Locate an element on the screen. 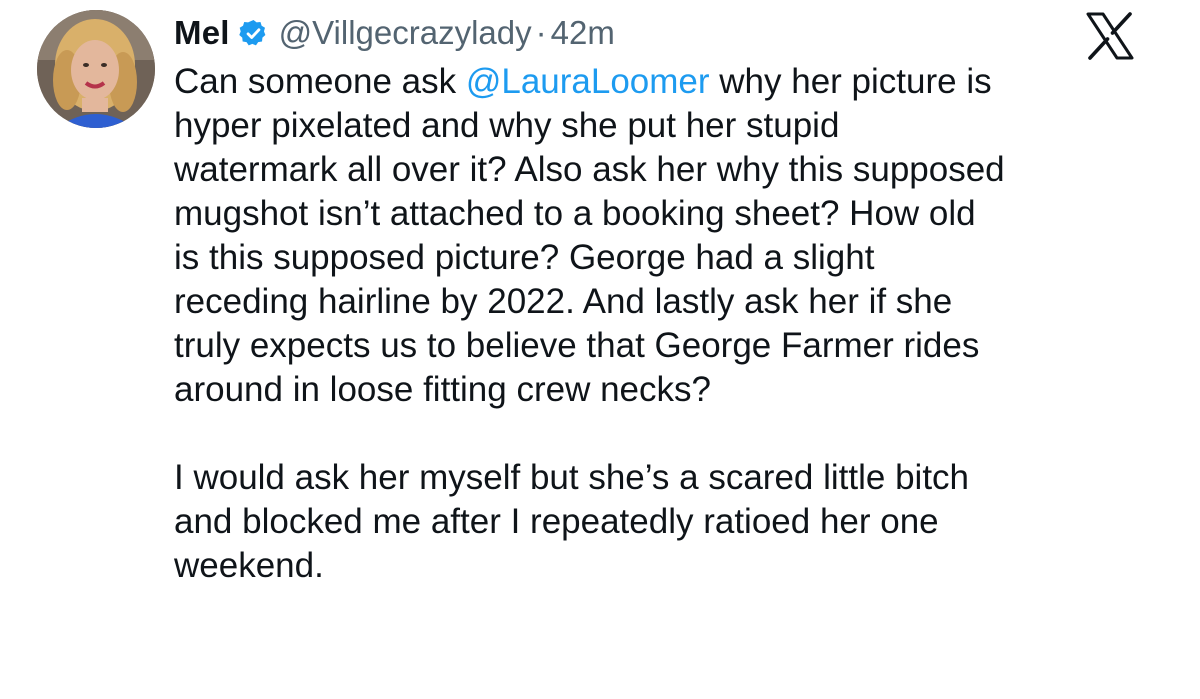  avatar is located at coordinates (96, 69).